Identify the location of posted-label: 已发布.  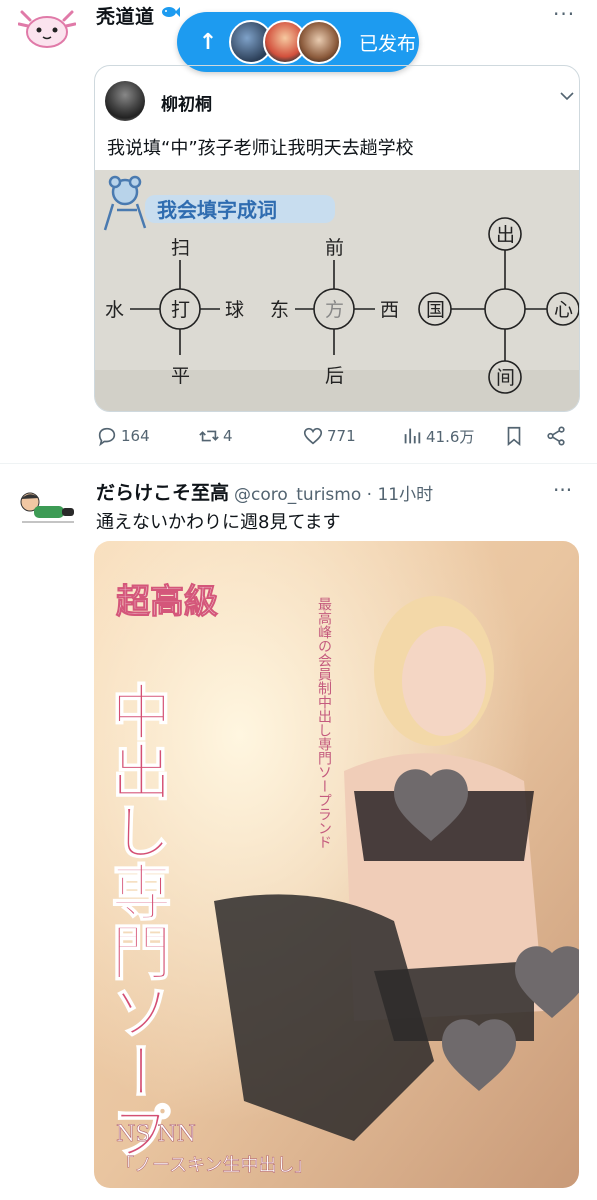
(388, 43).